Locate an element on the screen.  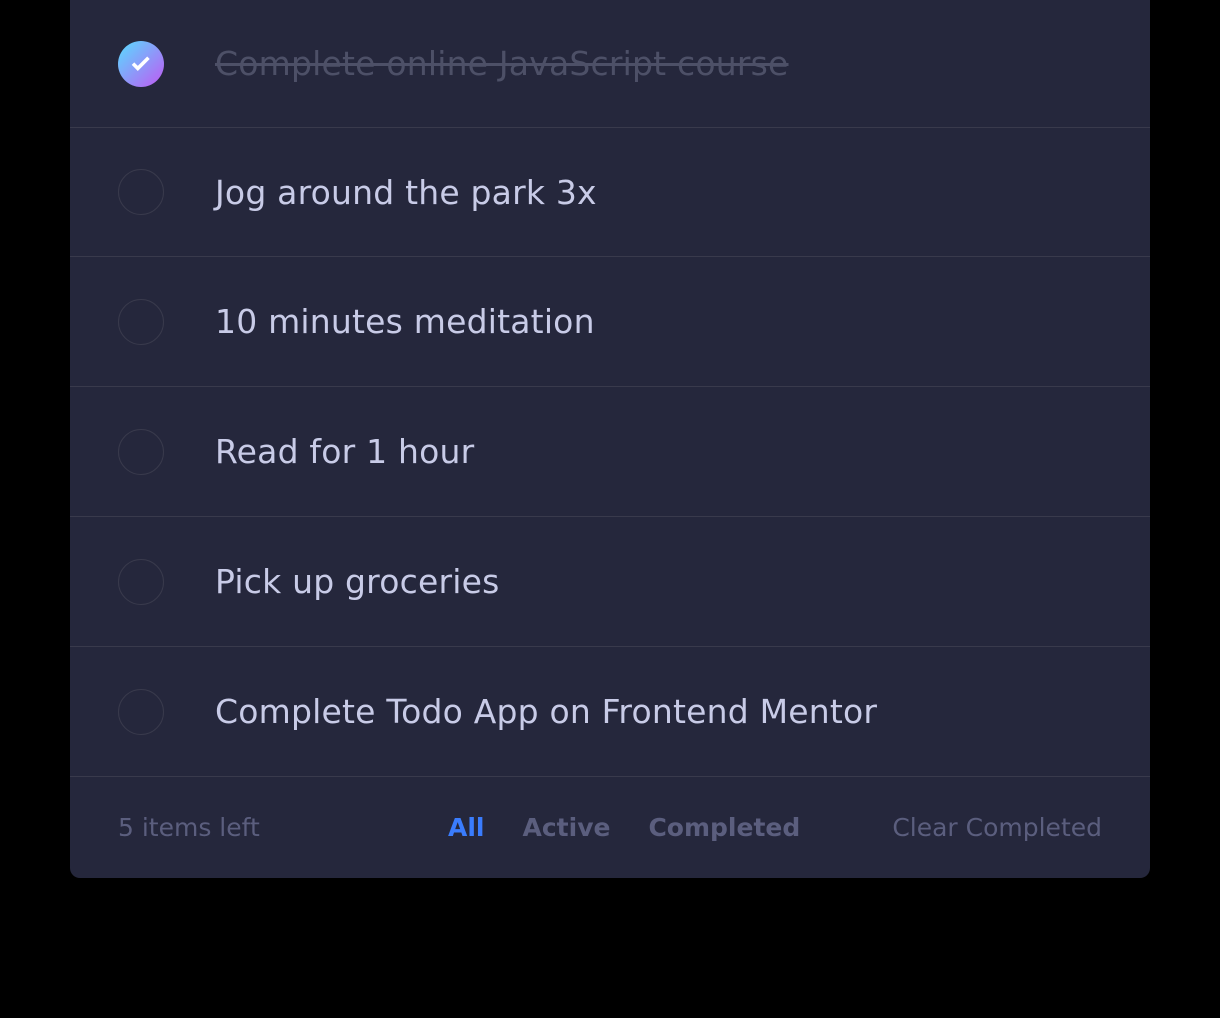
todo-item: Complete Todo App on Frontend Mentor is located at coordinates (610, 712).